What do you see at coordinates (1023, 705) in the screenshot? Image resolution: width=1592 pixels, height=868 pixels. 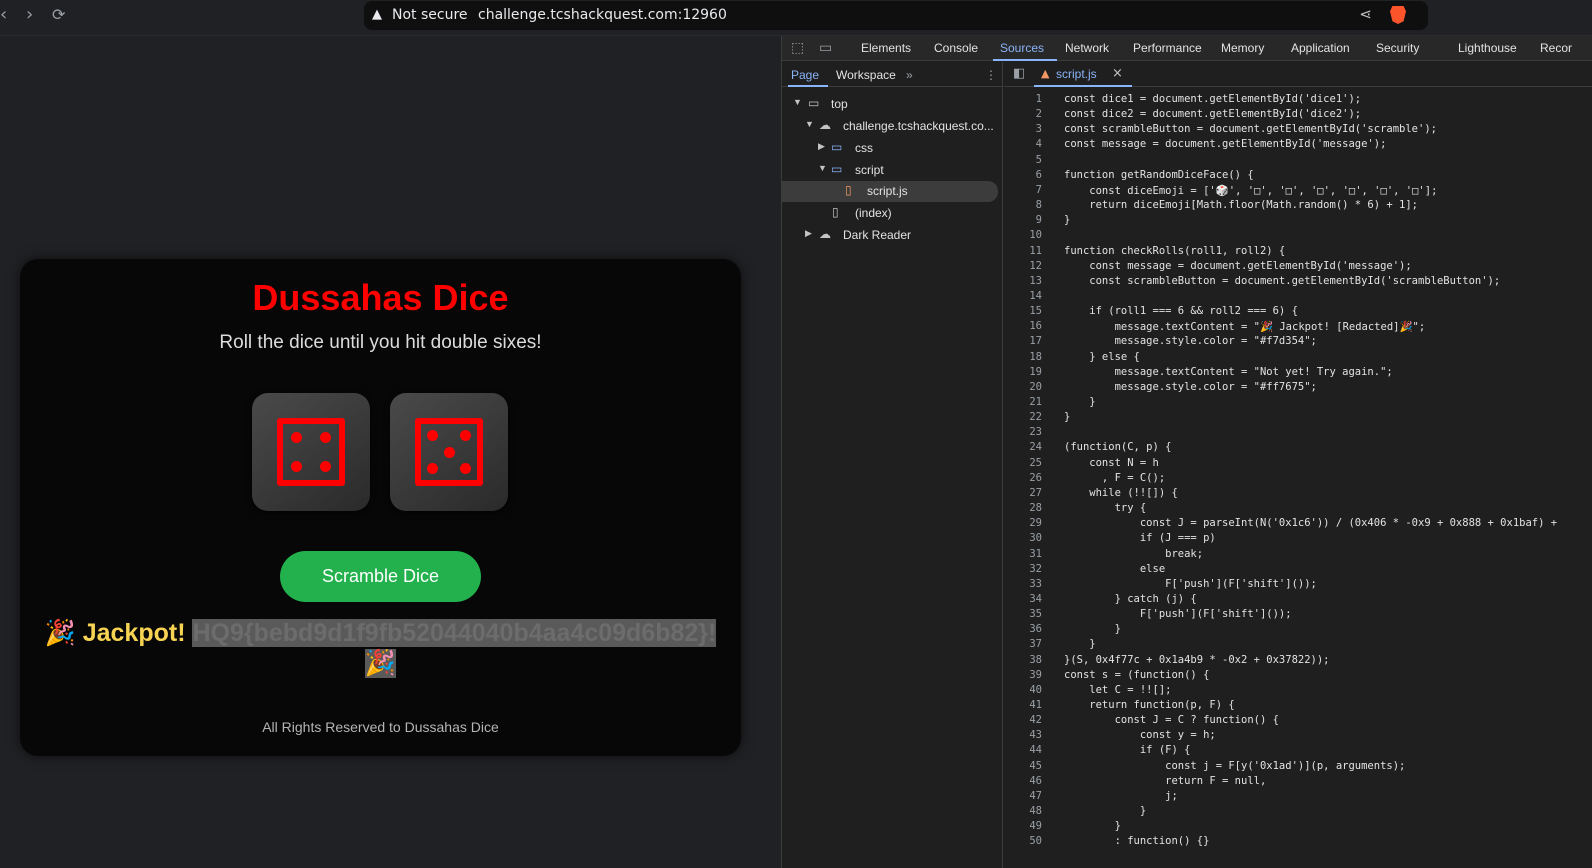 I see `line-number: 41` at bounding box center [1023, 705].